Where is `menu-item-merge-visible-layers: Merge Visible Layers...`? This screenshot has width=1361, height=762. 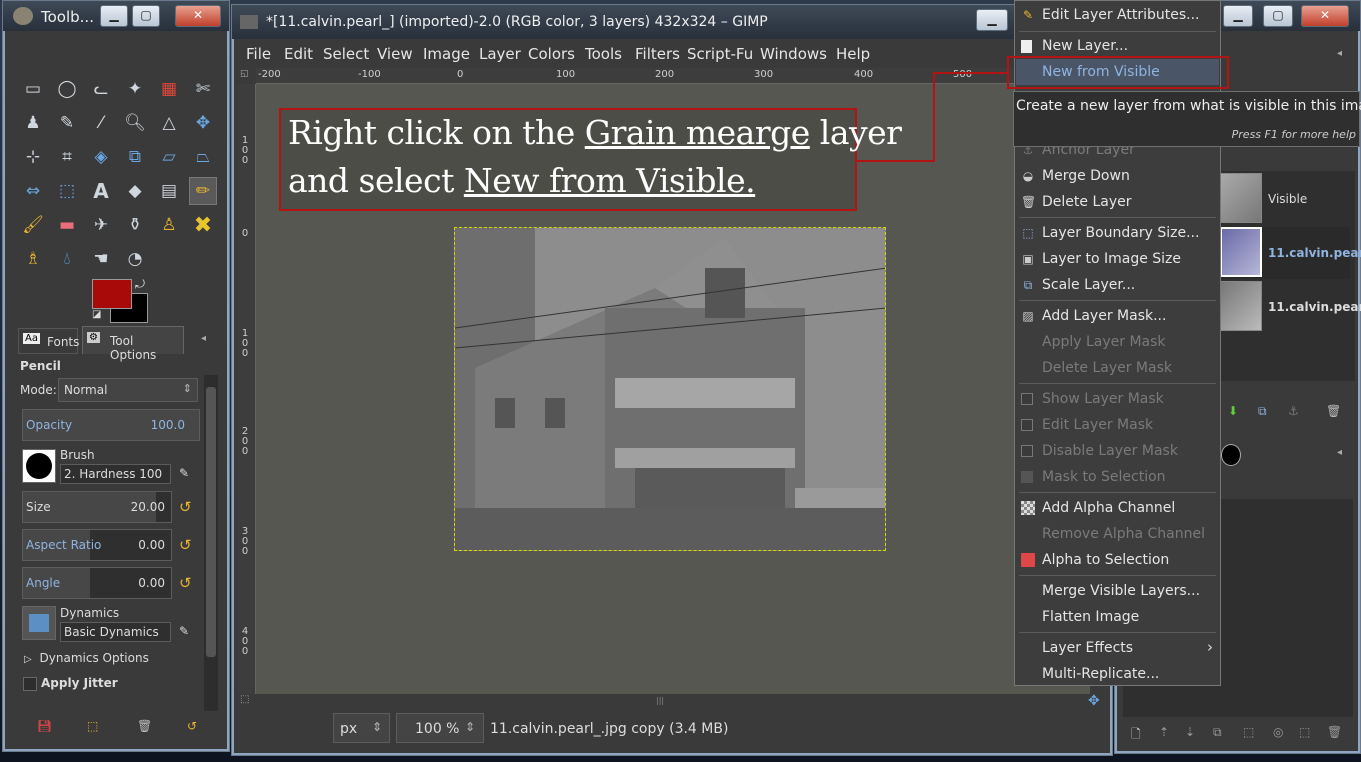
menu-item-merge-visible-layers: Merge Visible Layers... is located at coordinates (1117, 591).